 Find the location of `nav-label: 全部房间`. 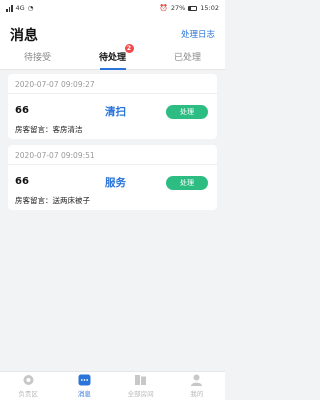

nav-label: 全部房间 is located at coordinates (140, 394).